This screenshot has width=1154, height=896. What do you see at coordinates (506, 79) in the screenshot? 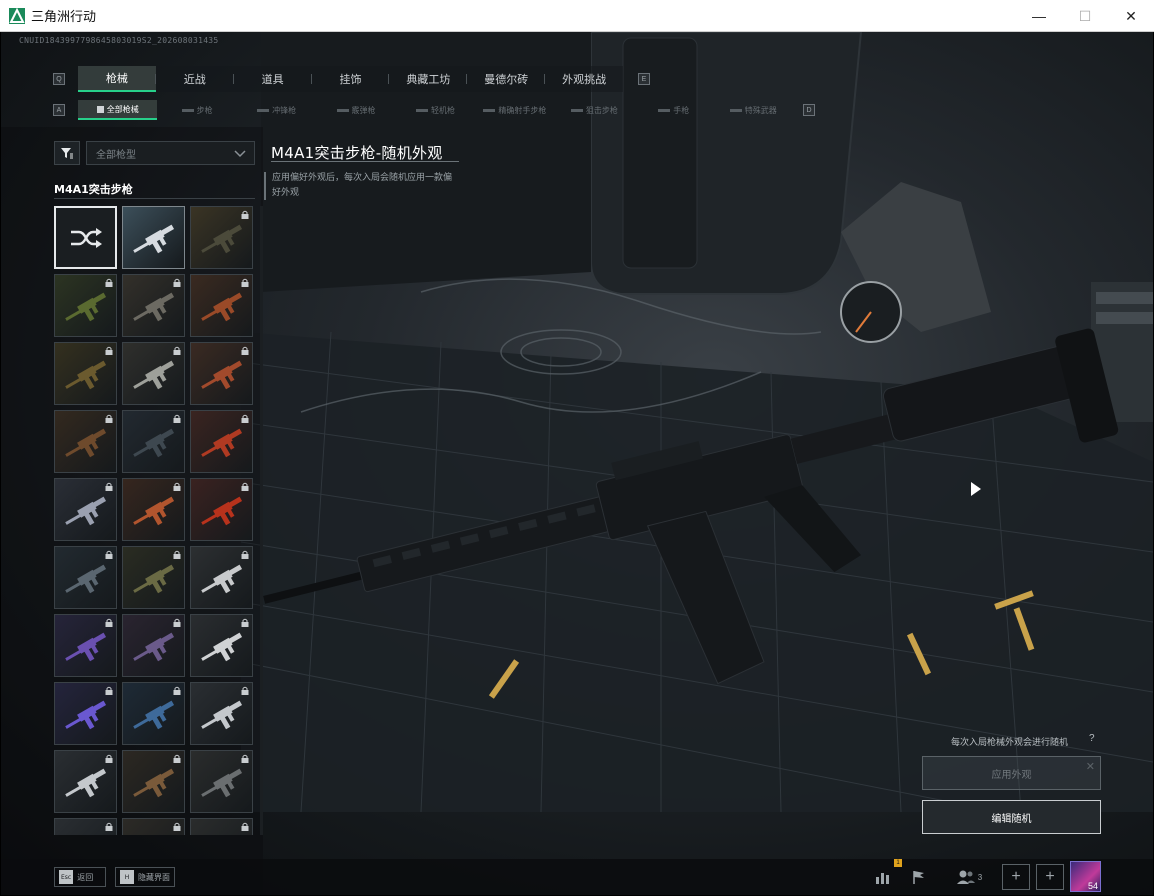
I see `tab-mandel-brick: 曼德尔砖` at bounding box center [506, 79].